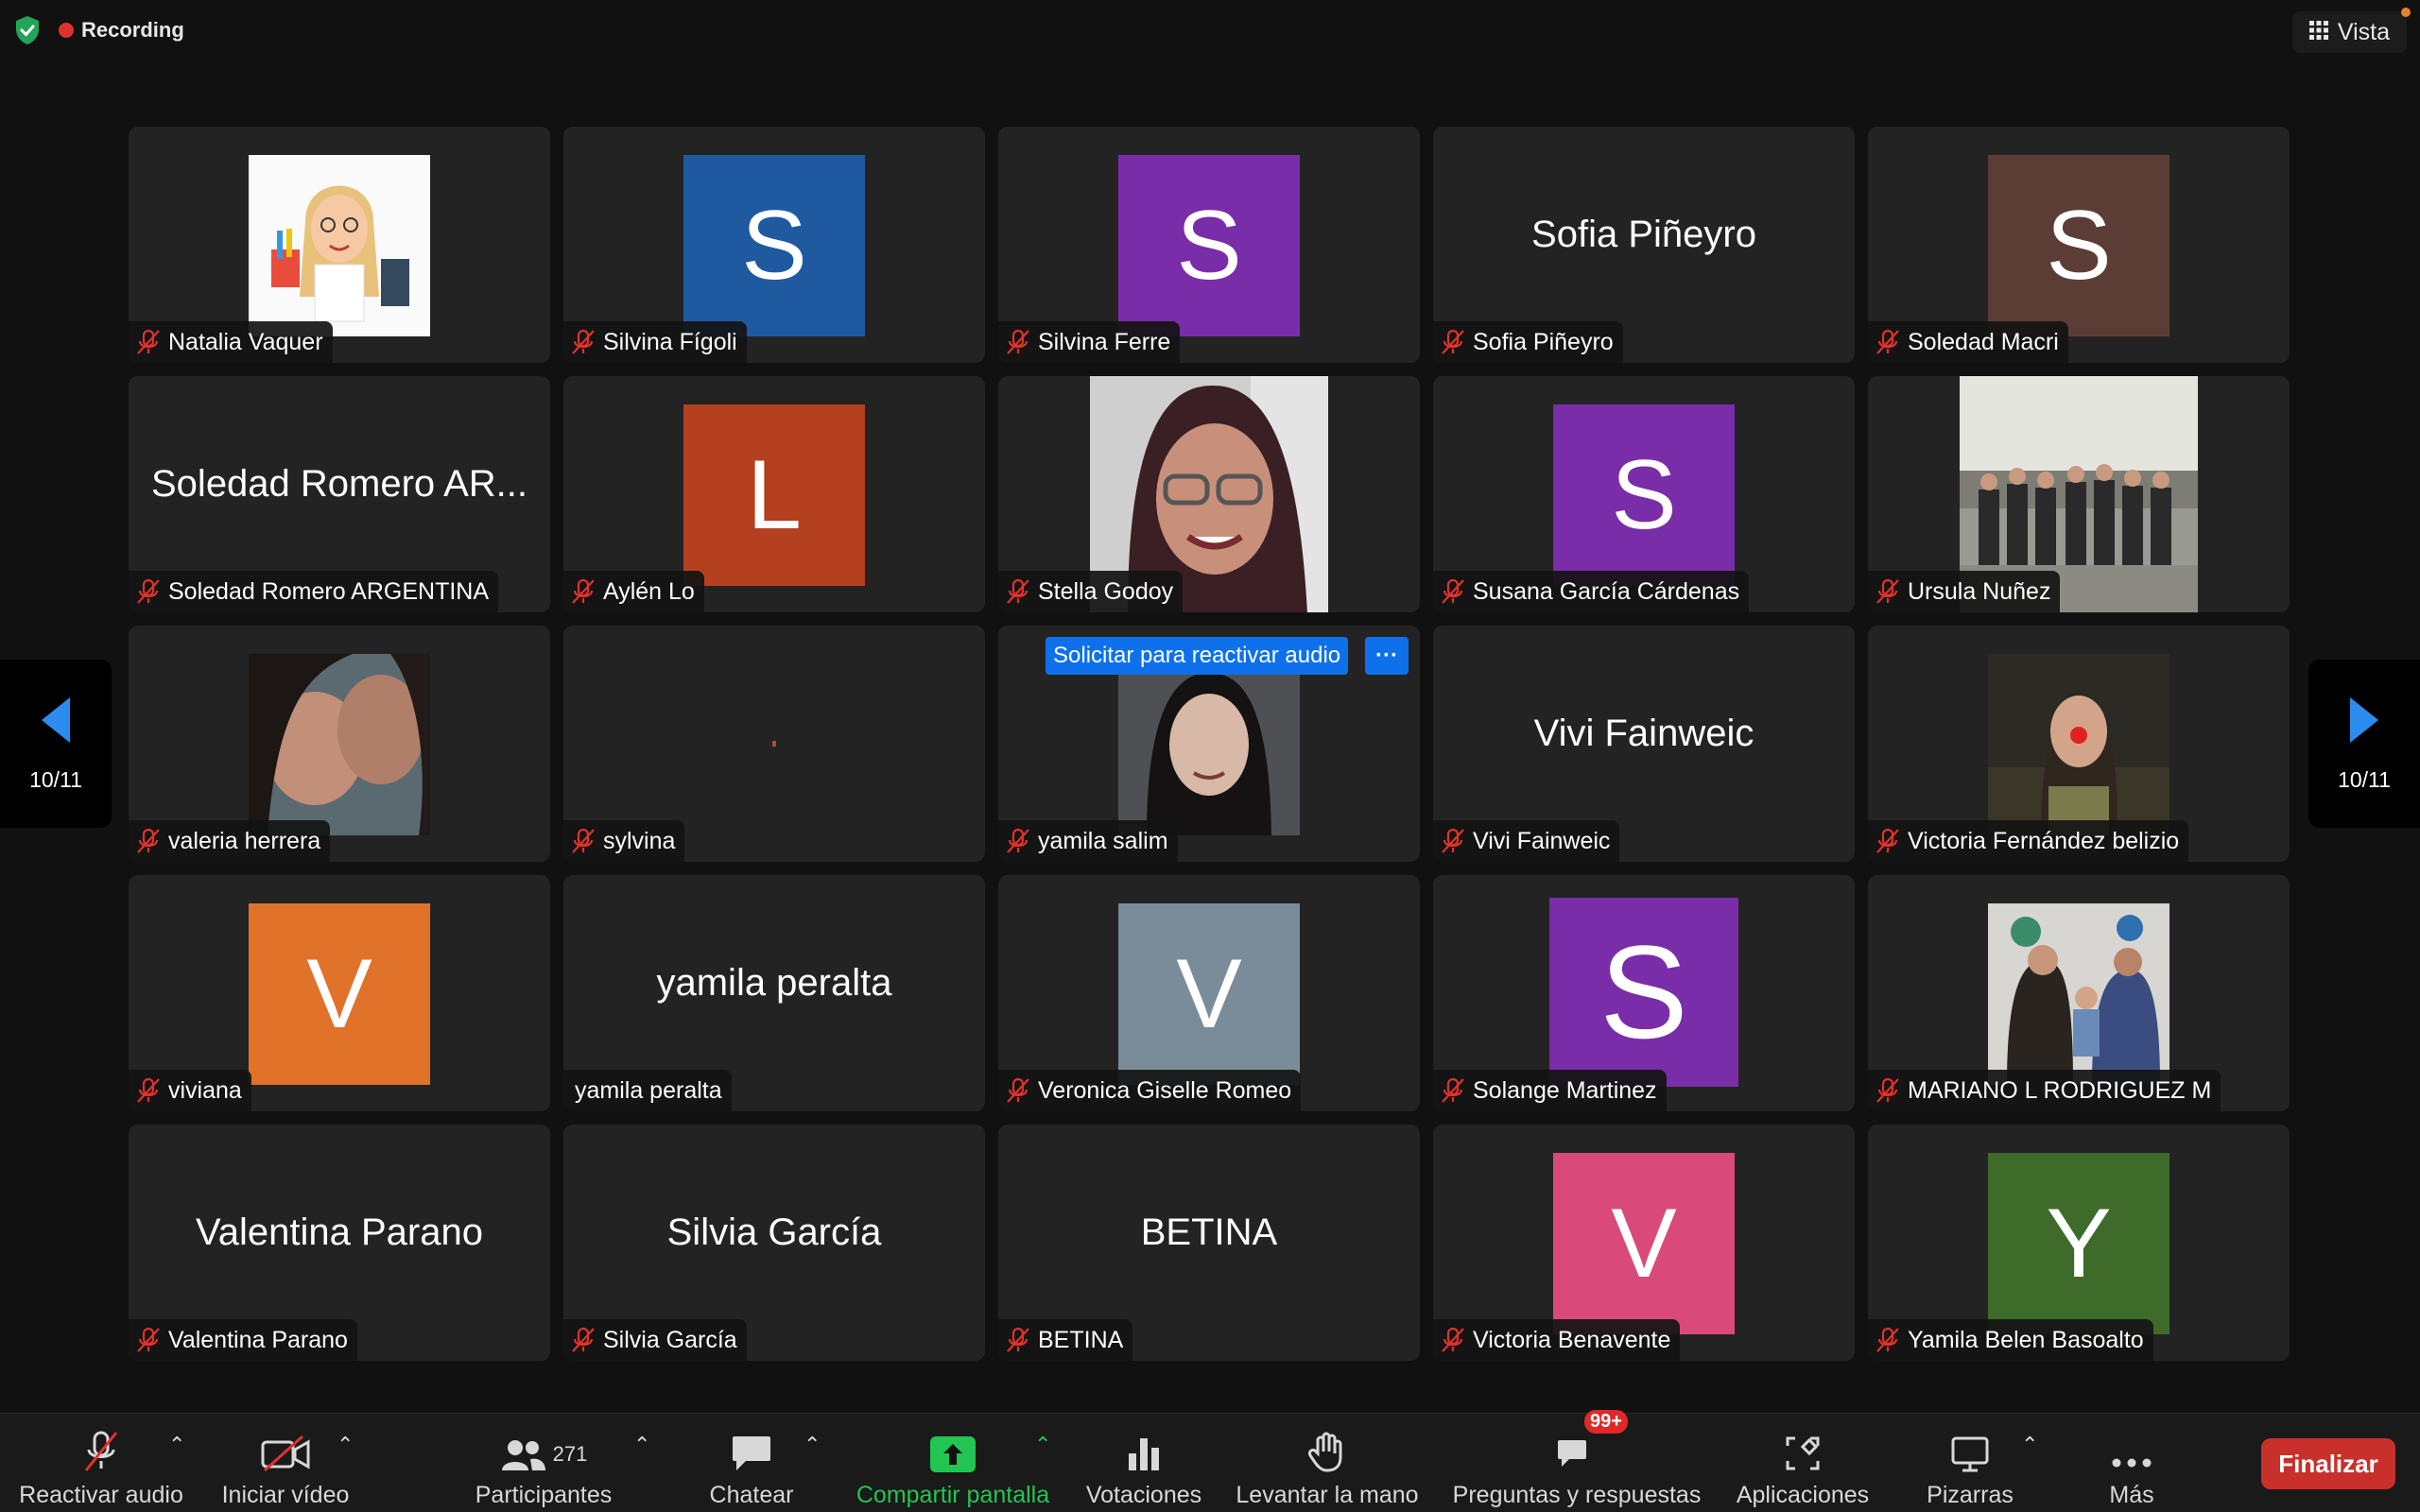 The width and height of the screenshot is (2420, 1512). I want to click on participant-name-tag: Soledad Macri, so click(1968, 342).